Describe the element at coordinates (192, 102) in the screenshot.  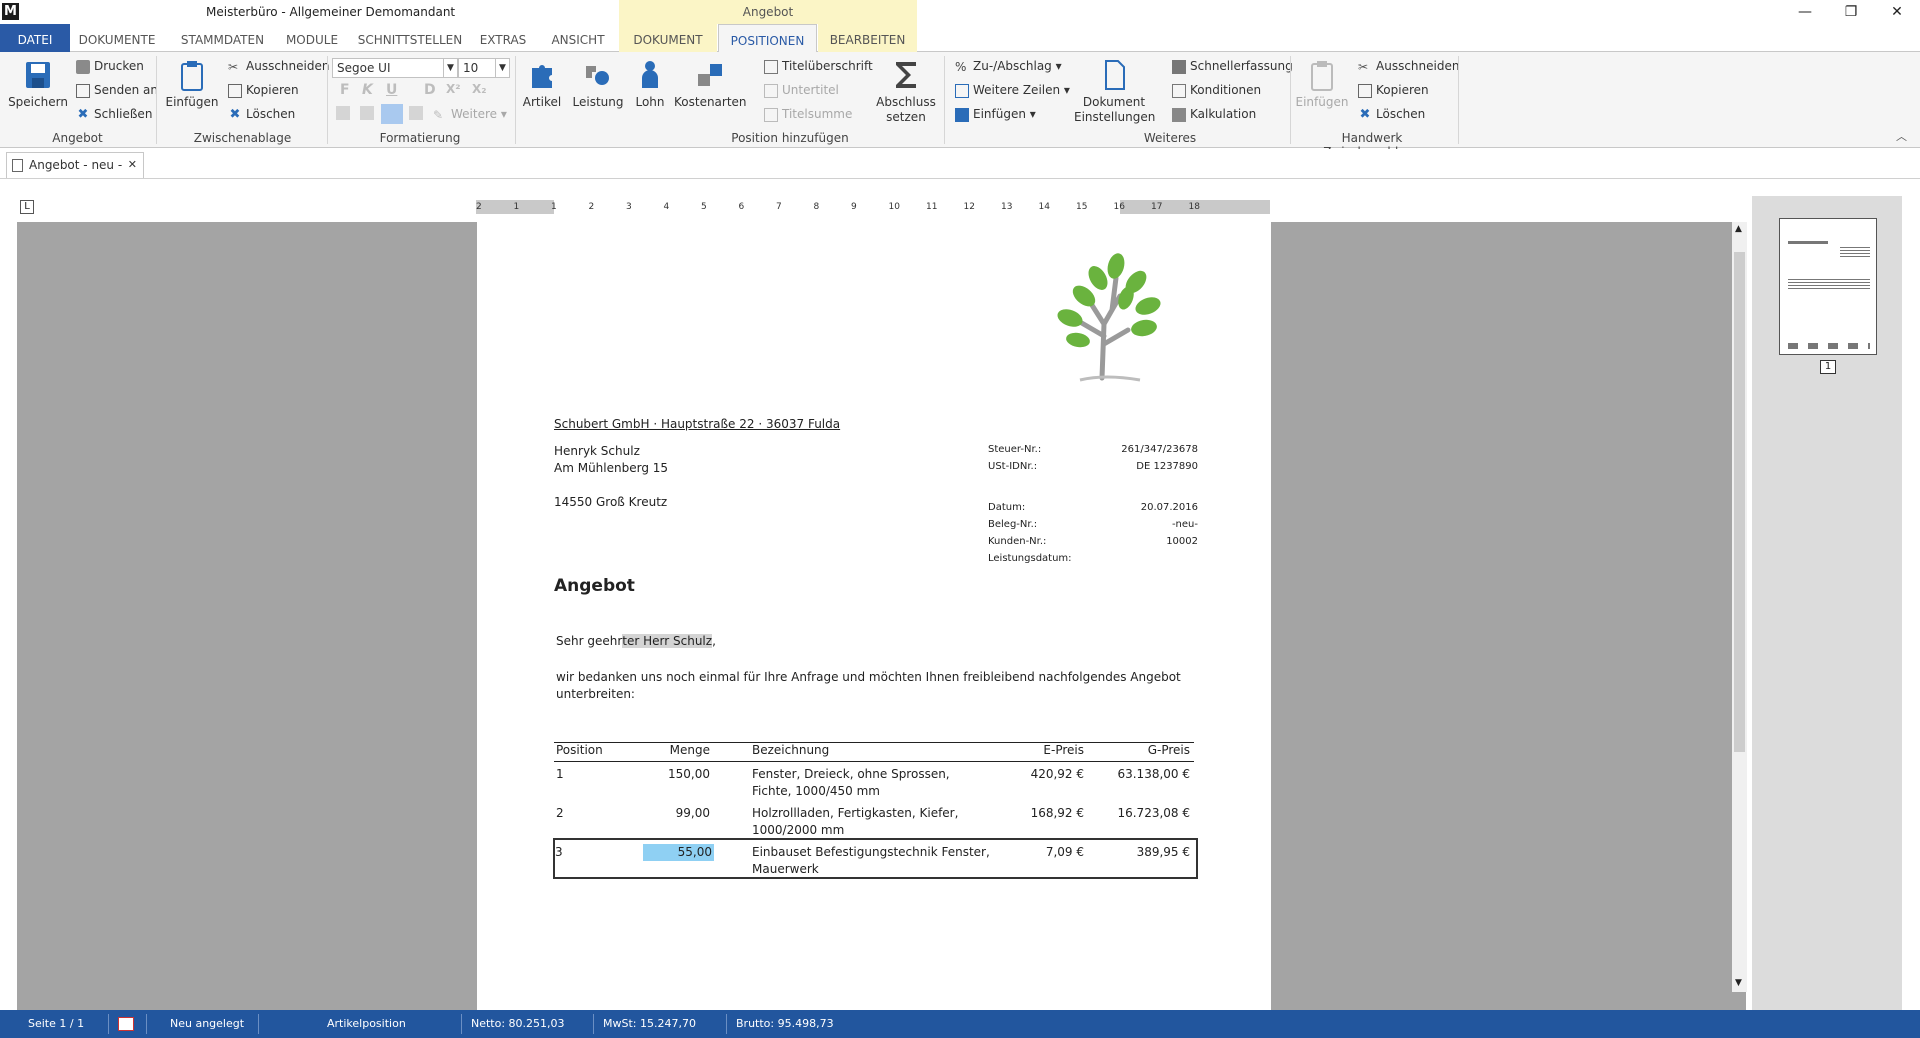
I see `paste-label: Einfügen` at that location.